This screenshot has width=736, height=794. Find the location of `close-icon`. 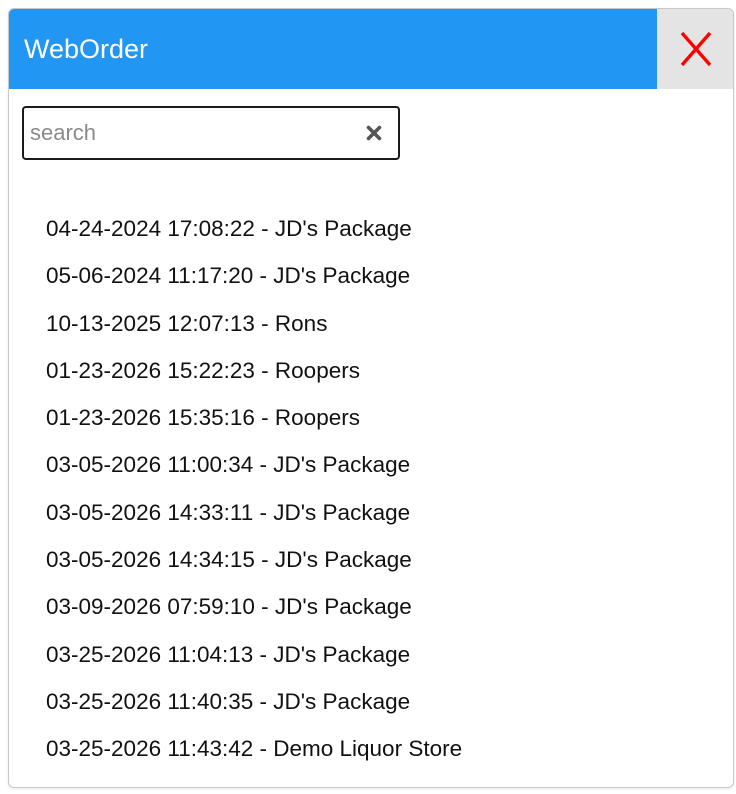

close-icon is located at coordinates (696, 49).